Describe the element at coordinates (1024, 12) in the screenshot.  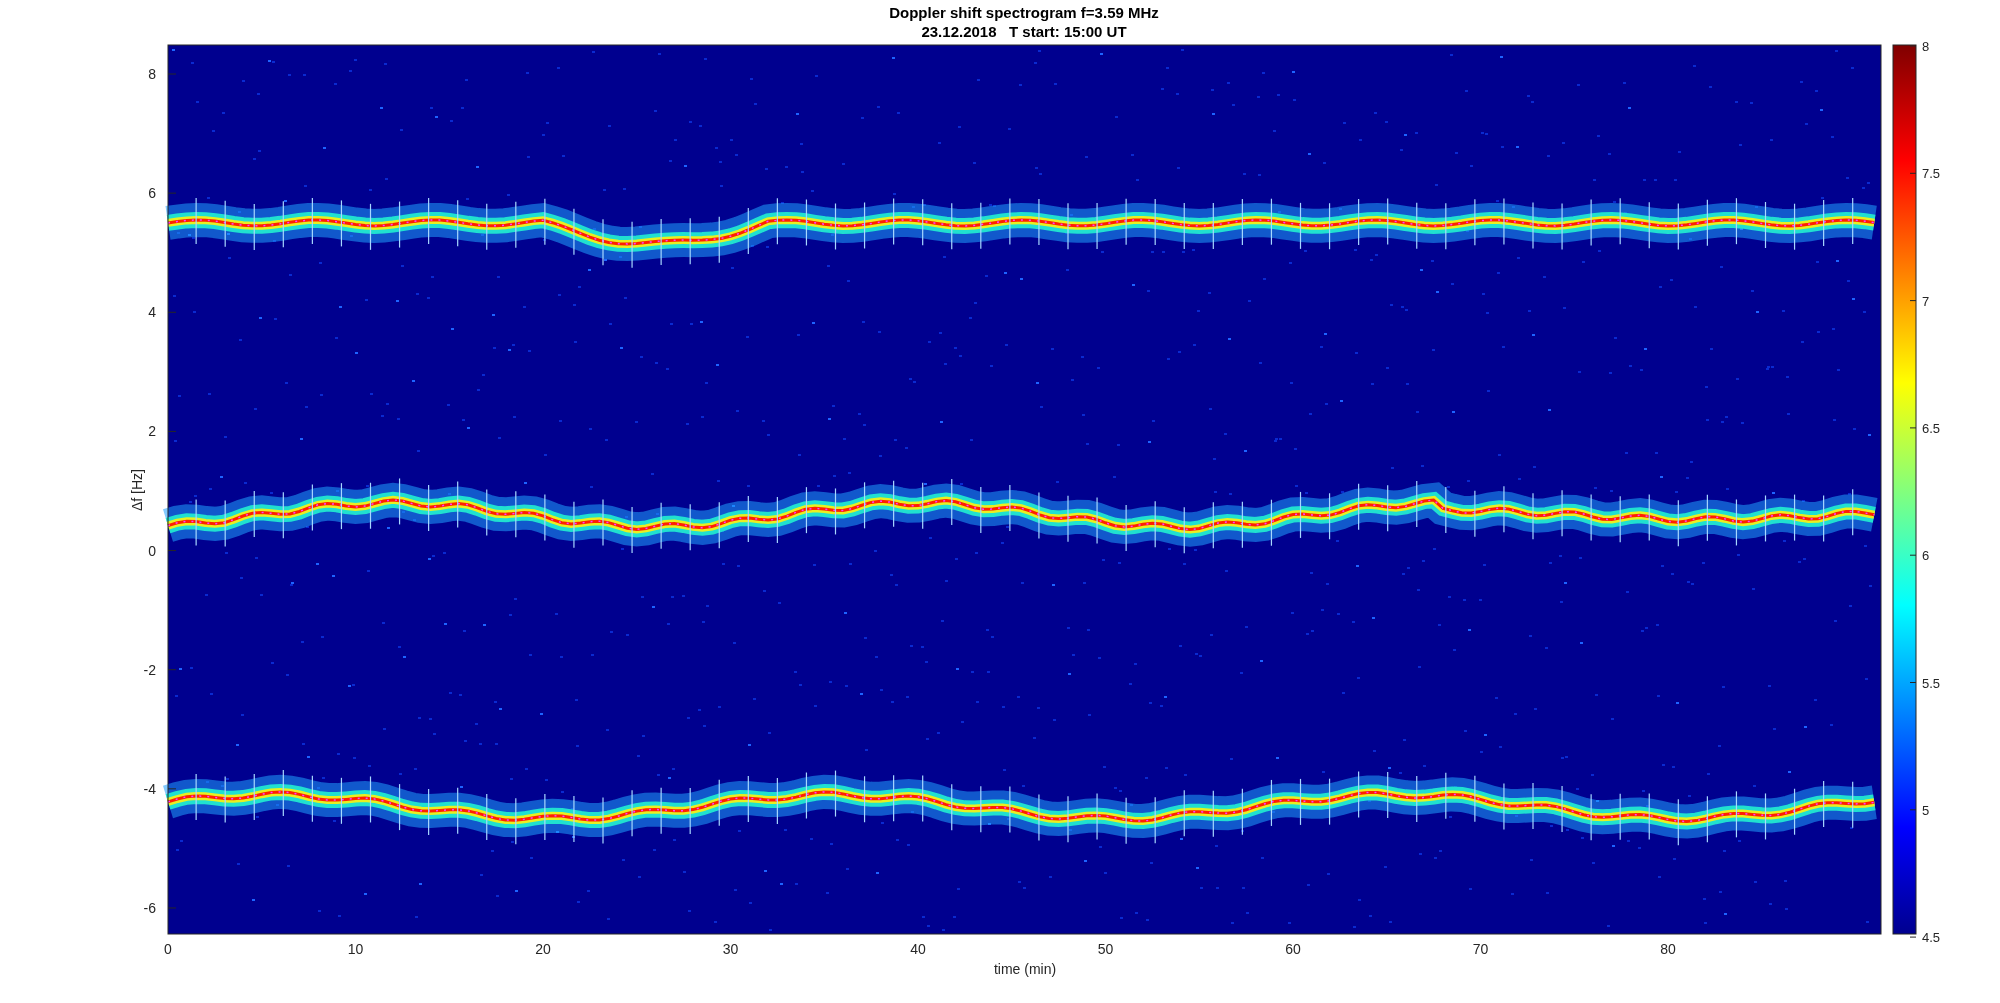
I see `chart-title: Doppler shift spectrogram f=3.59 MHz` at that location.